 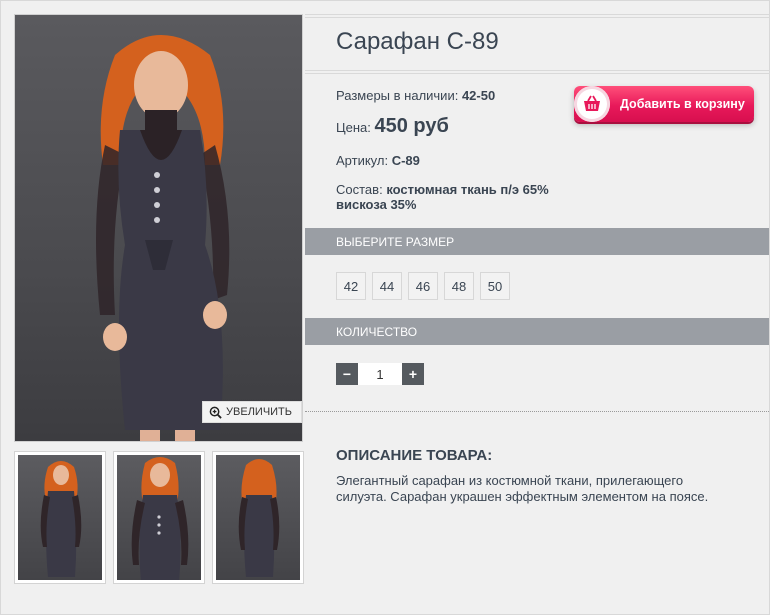 I want to click on thumbnail-detail, so click(x=159, y=517).